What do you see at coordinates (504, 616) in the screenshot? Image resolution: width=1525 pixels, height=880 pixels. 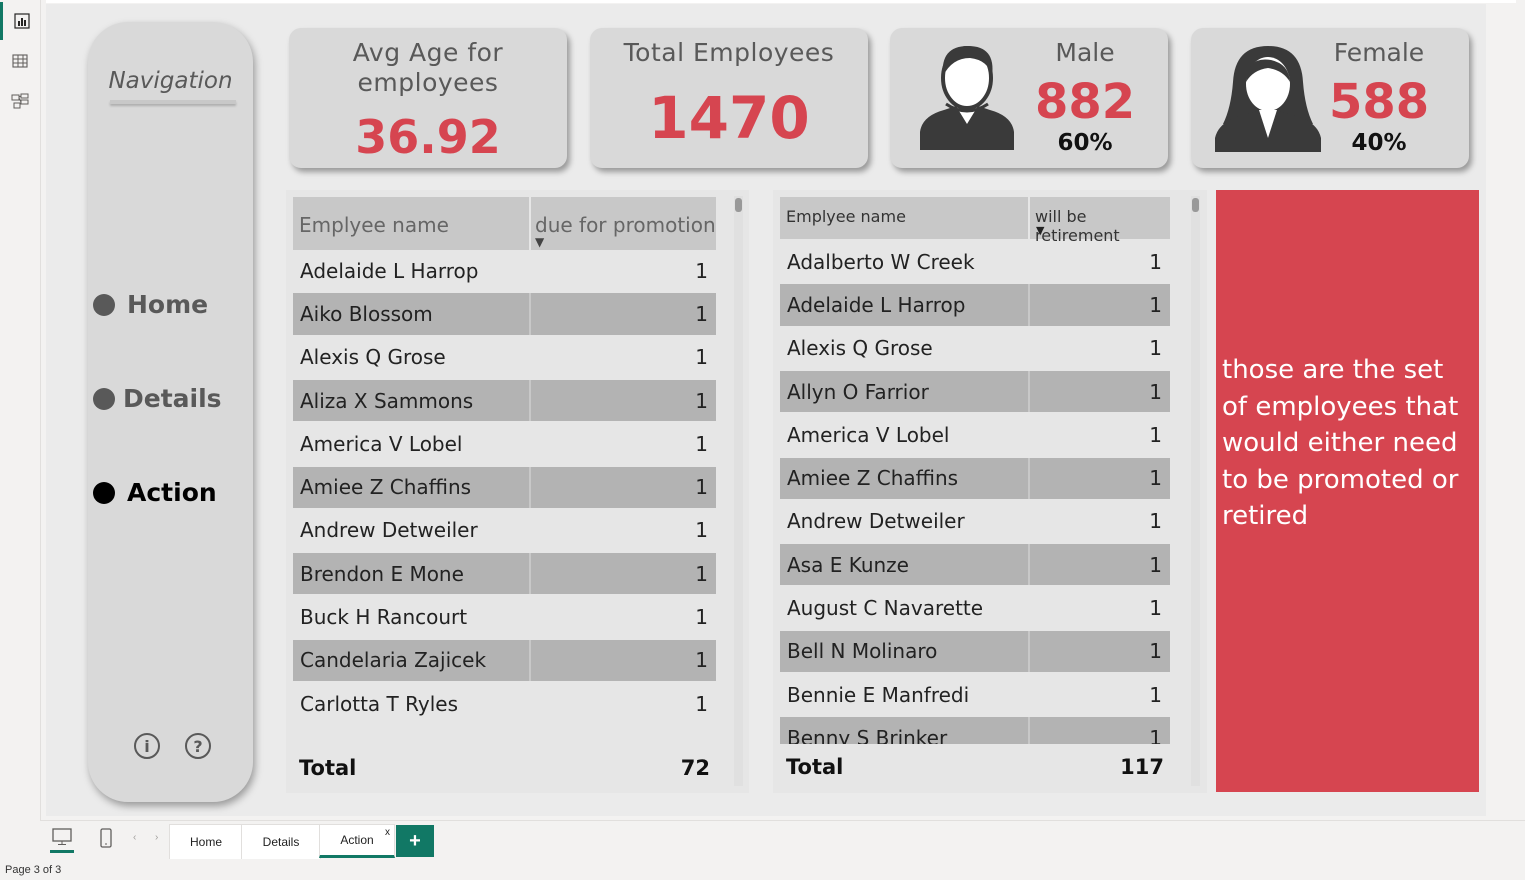 I see `table-row: Buck H Rancourt 1` at bounding box center [504, 616].